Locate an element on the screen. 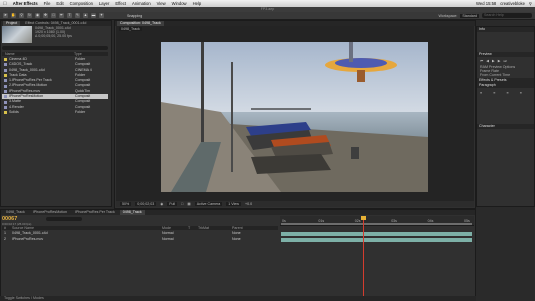  project-info-duration: Δ 0;00;05;00, 25.00 fps is located at coordinates (53, 36).